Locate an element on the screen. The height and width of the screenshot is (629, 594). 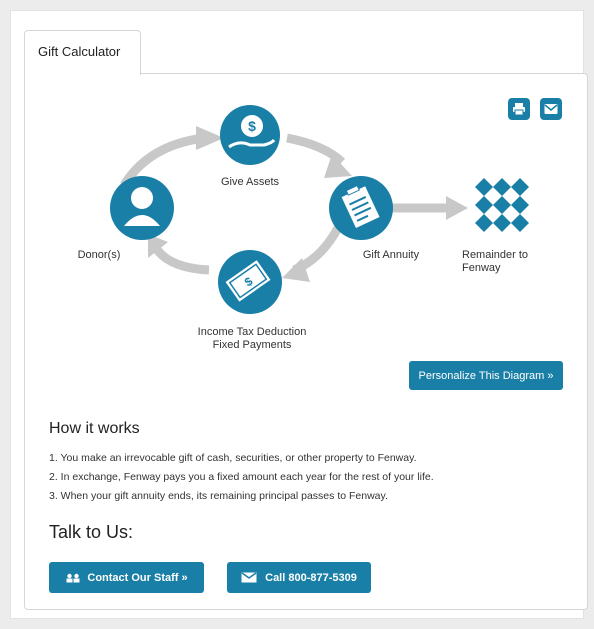
give-assets-label: Give Assets is located at coordinates (250, 182).